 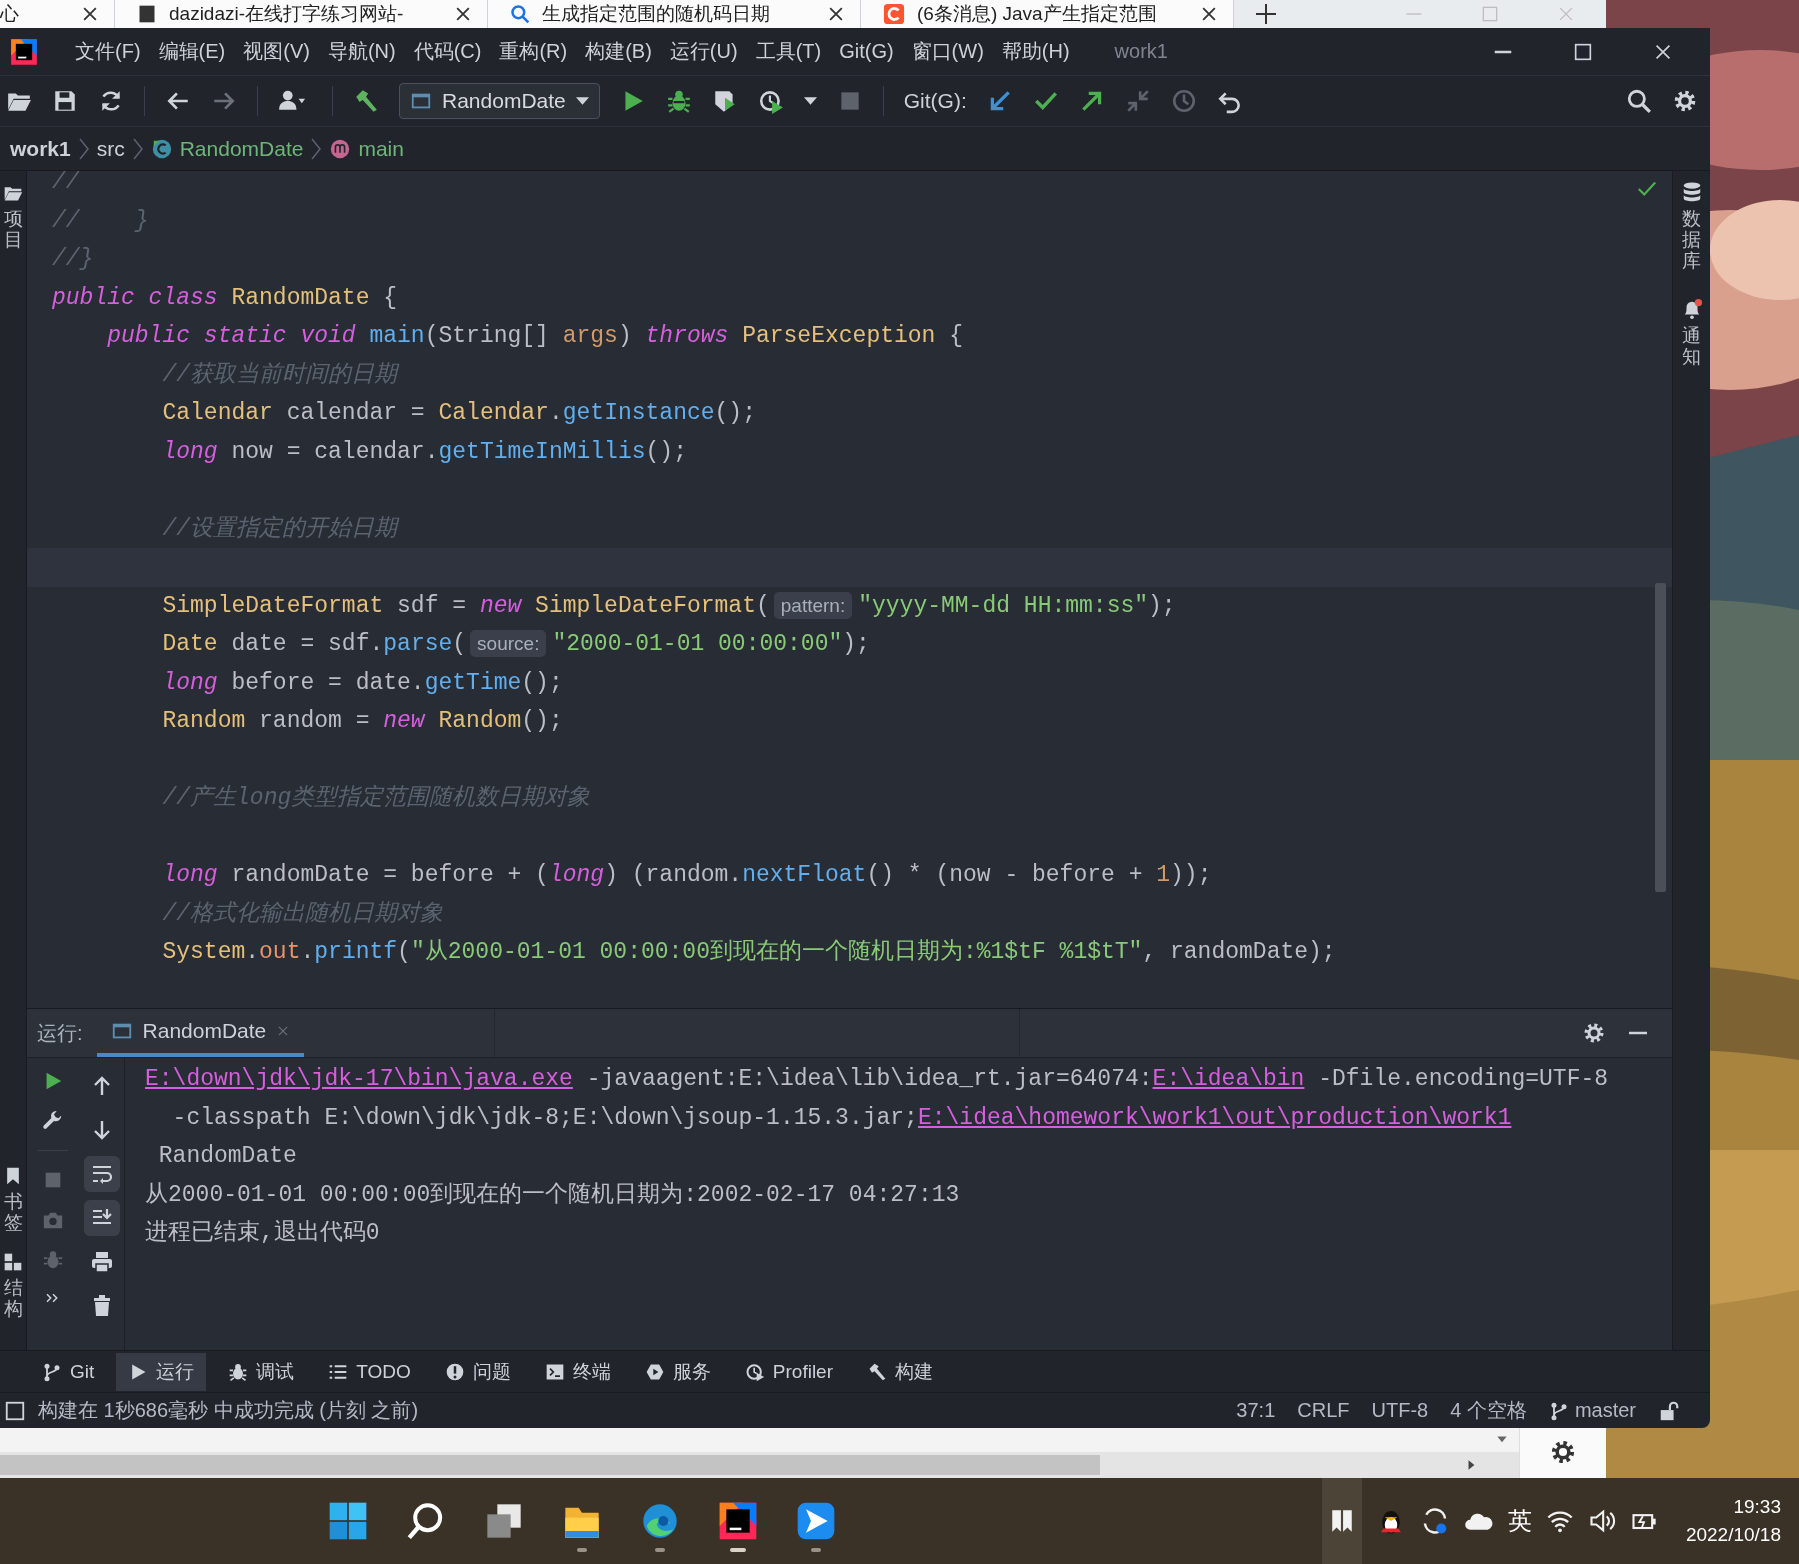 I want to click on wrench-icon, so click(x=53, y=1121).